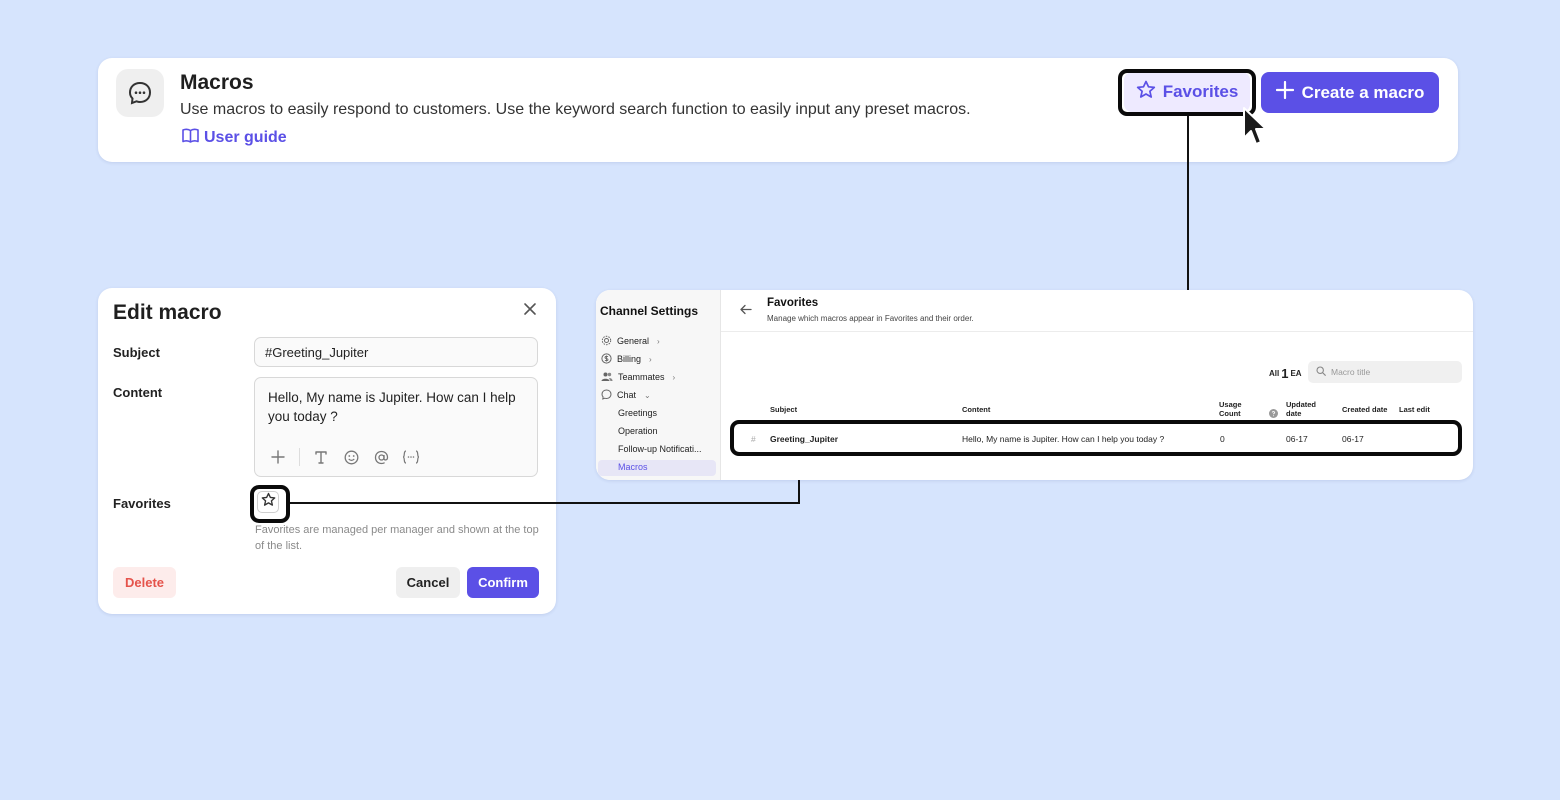 The height and width of the screenshot is (800, 1560). I want to click on dollar-icon, so click(606, 359).